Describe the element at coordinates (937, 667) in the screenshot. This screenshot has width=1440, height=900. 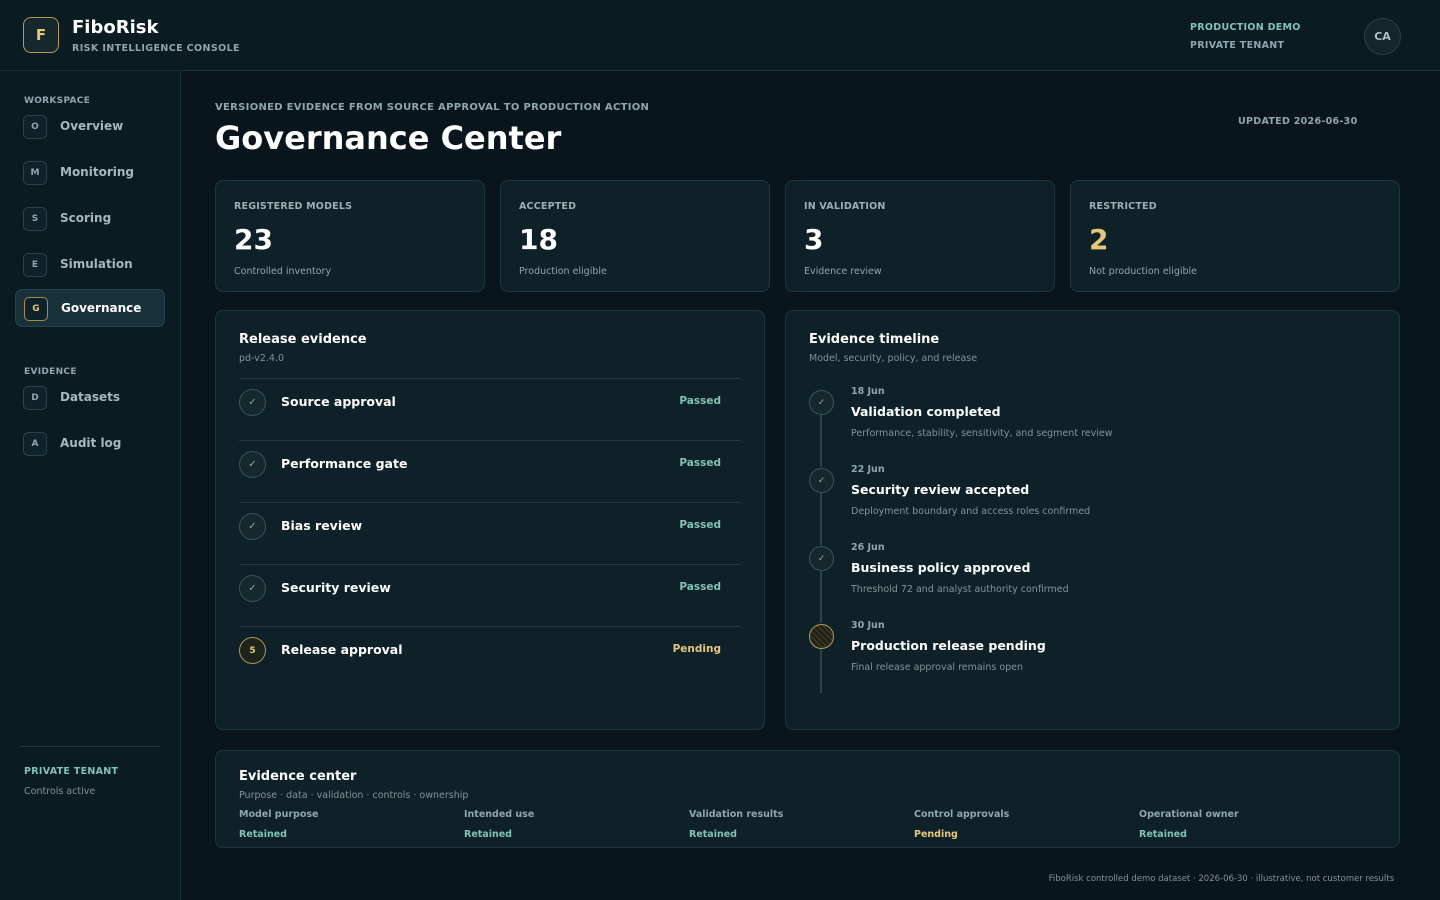
I see `timeline-event-description: Final release approval remains open` at that location.